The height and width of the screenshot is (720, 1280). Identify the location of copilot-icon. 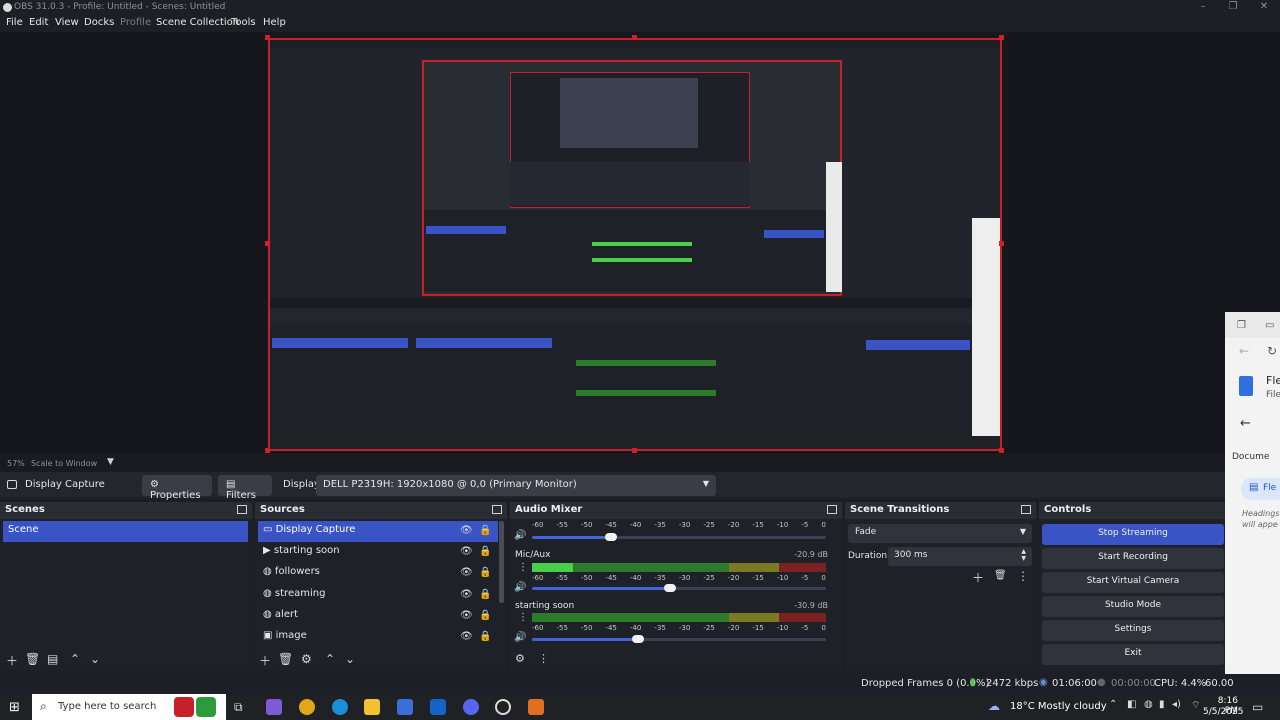
(274, 707).